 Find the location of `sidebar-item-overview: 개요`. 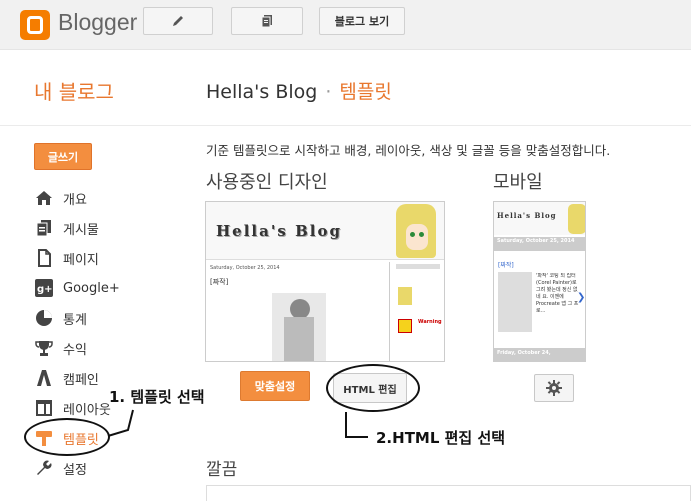

sidebar-item-overview: 개요 is located at coordinates (77, 198).